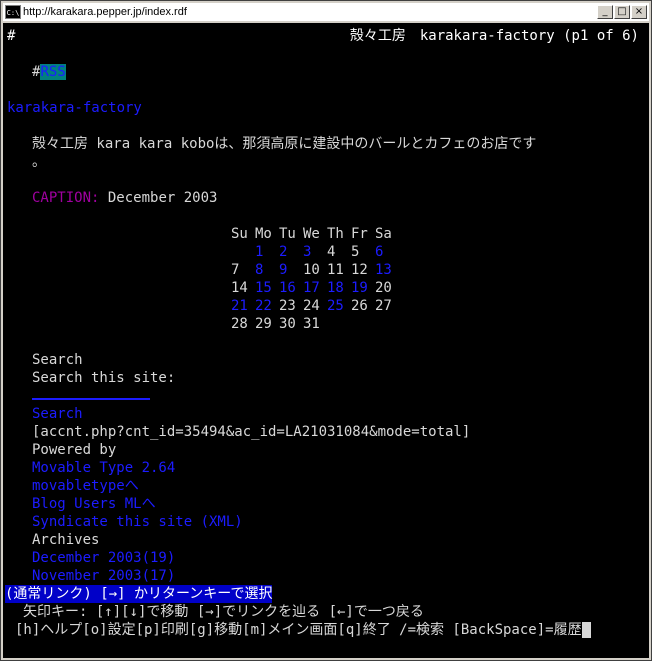 The height and width of the screenshot is (661, 652). I want to click on calendar-day-link: 16, so click(291, 288).